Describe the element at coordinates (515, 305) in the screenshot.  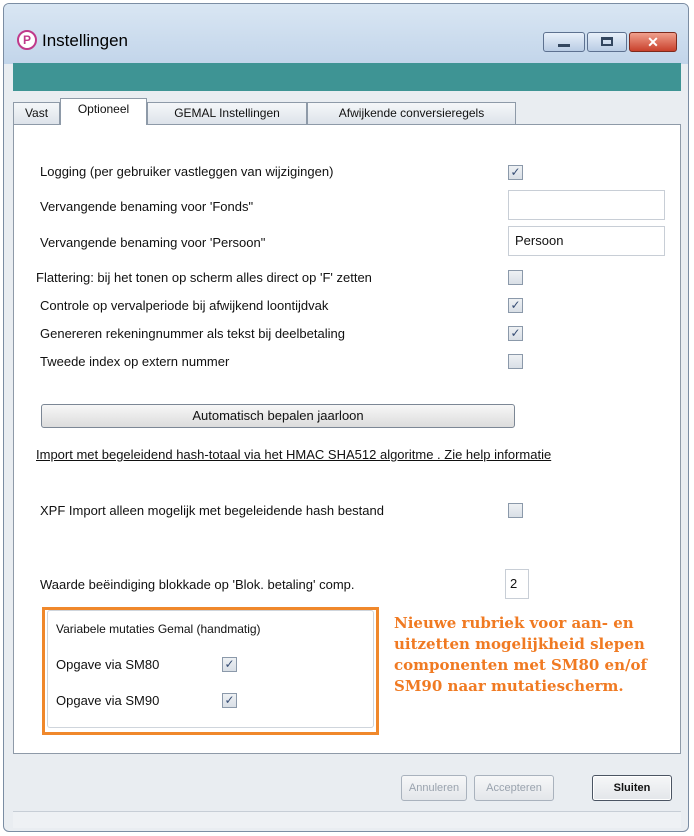
I see `controle-checkbox: ✓` at that location.